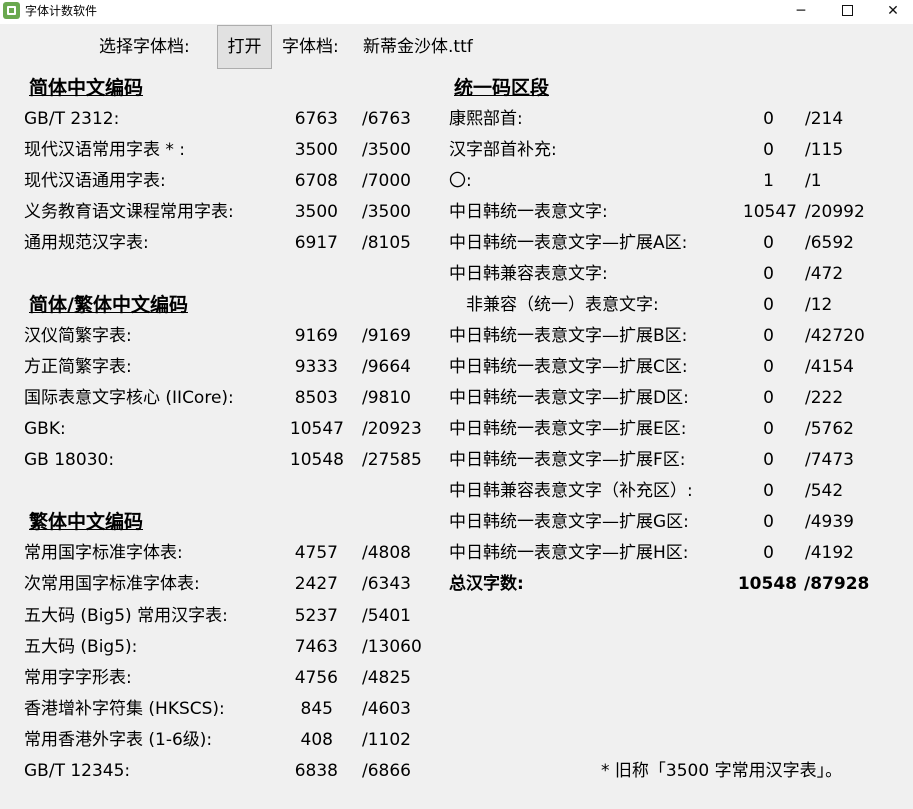  Describe the element at coordinates (45, 429) in the screenshot. I see `row-label: GBK:` at that location.